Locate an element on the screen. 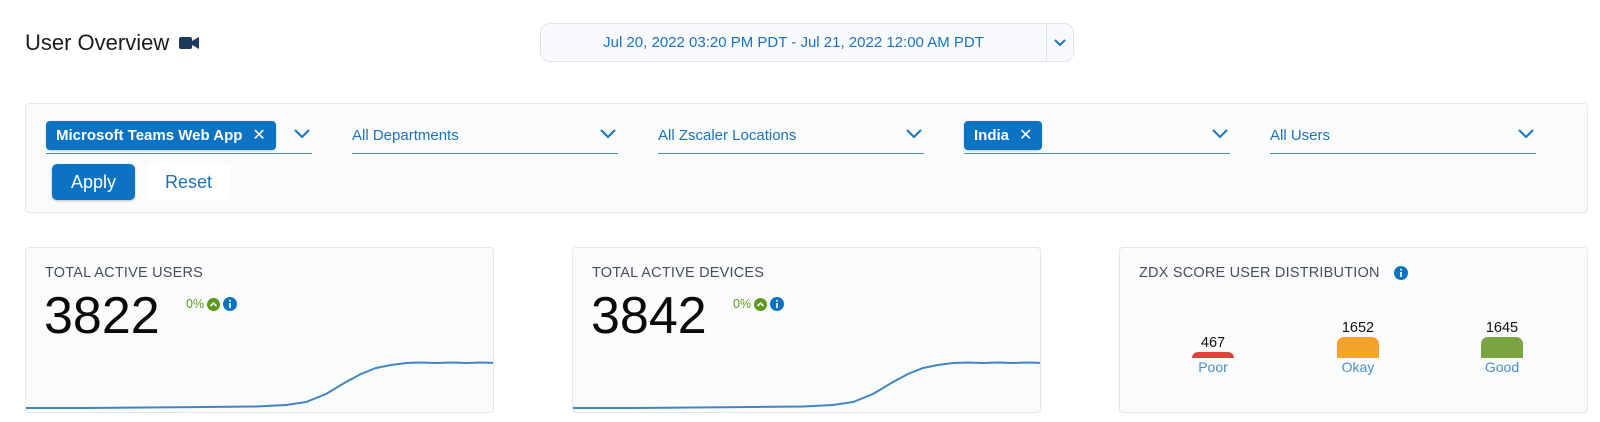  date-range-toggle is located at coordinates (1059, 42).